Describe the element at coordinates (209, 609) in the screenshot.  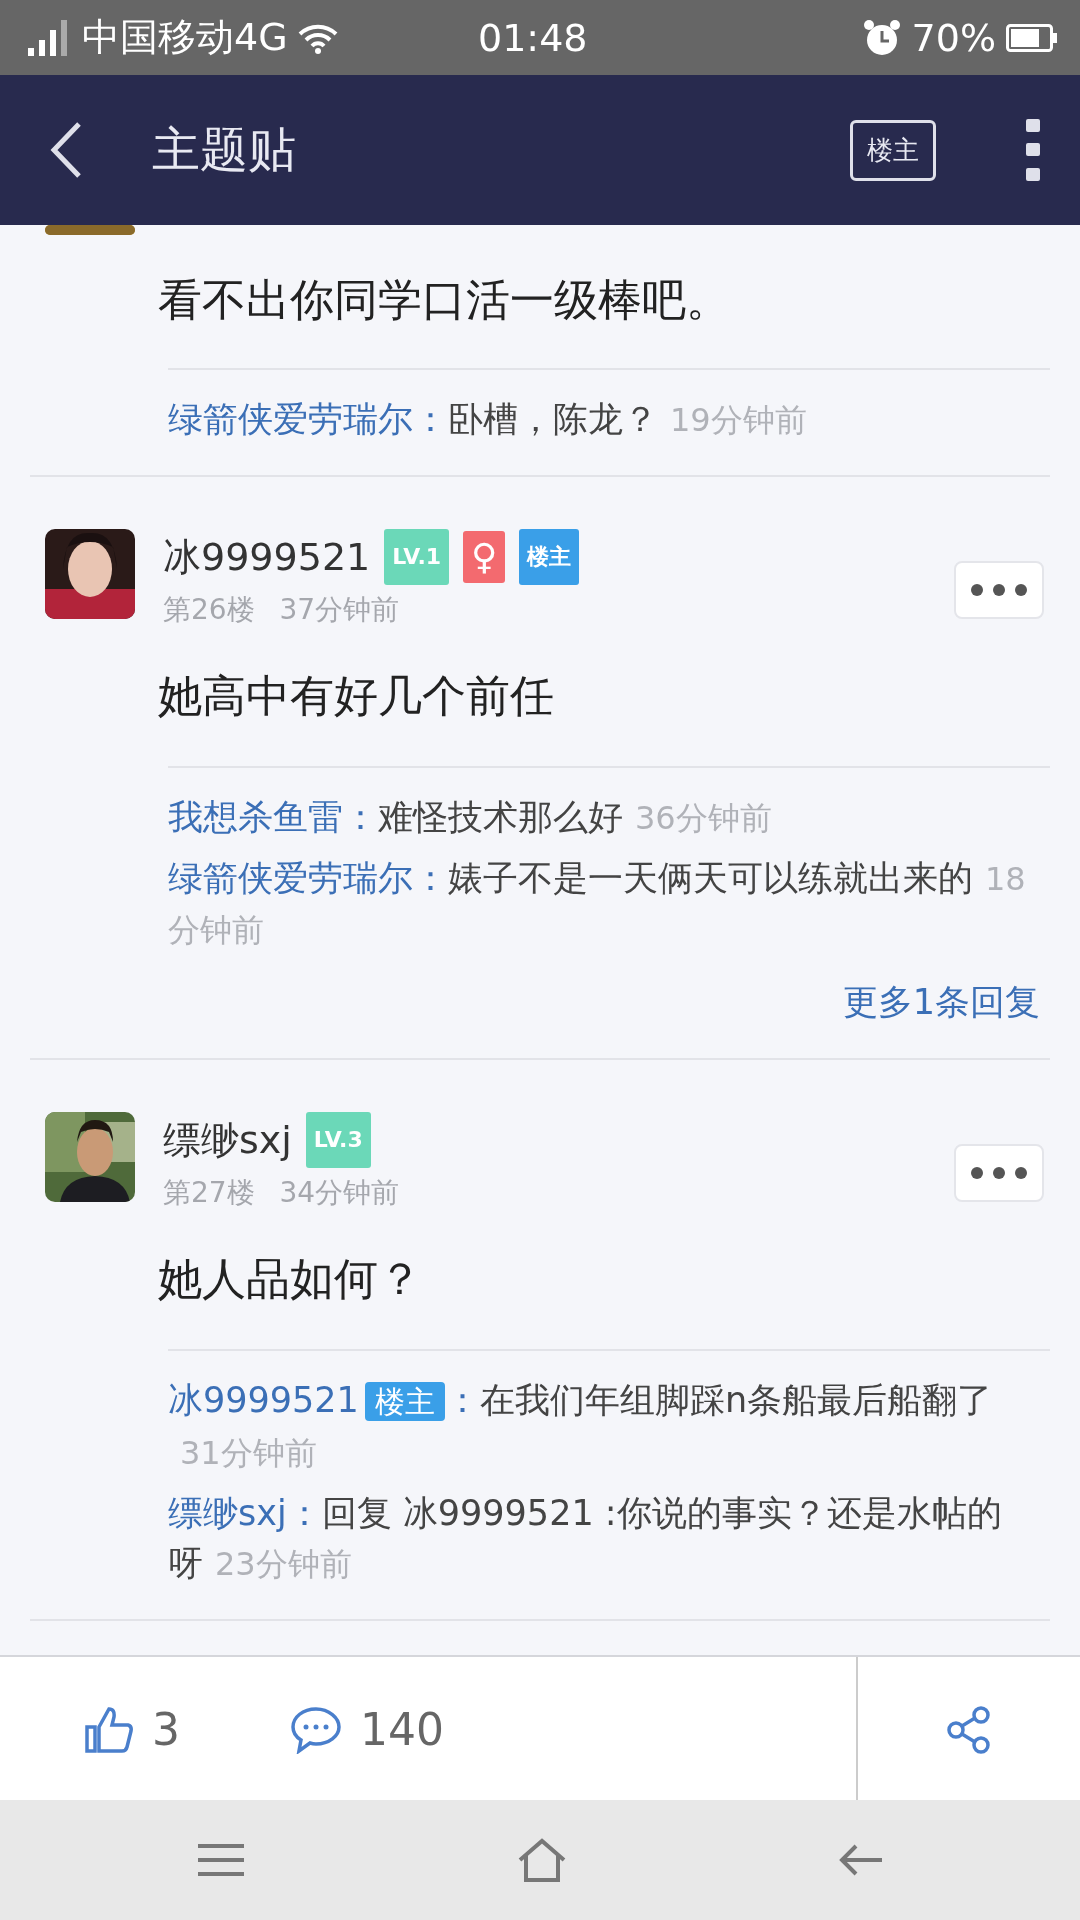
I see `floor-label: 第26楼` at that location.